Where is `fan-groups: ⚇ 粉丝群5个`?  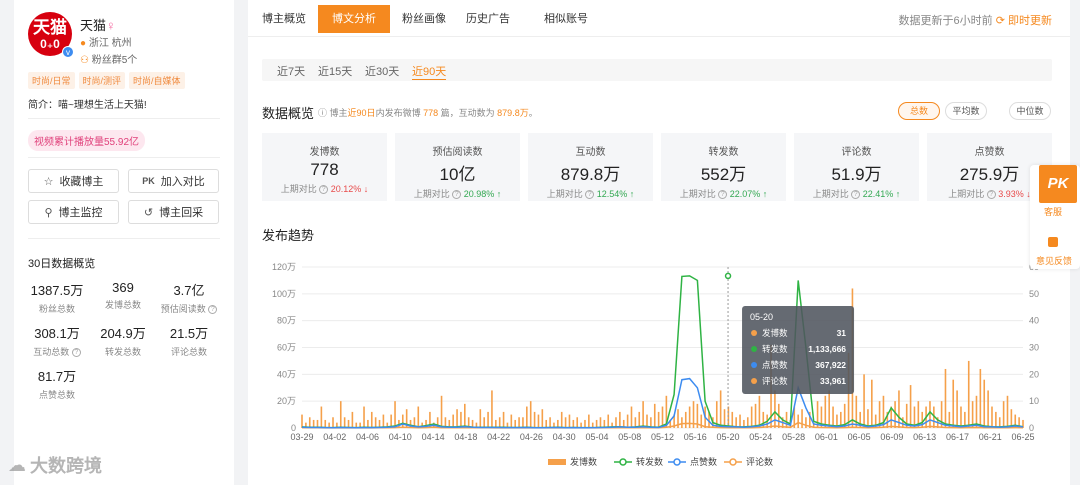
fan-groups: ⚇ 粉丝群5个 is located at coordinates (108, 58).